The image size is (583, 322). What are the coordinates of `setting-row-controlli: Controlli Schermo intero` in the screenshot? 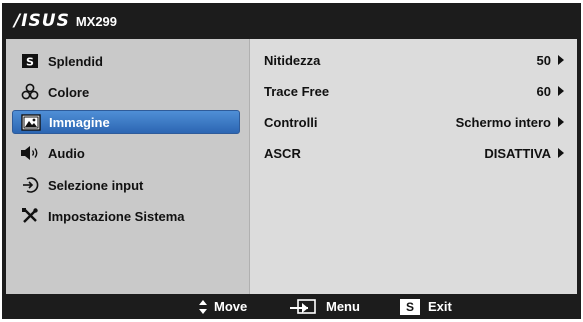 It's located at (414, 122).